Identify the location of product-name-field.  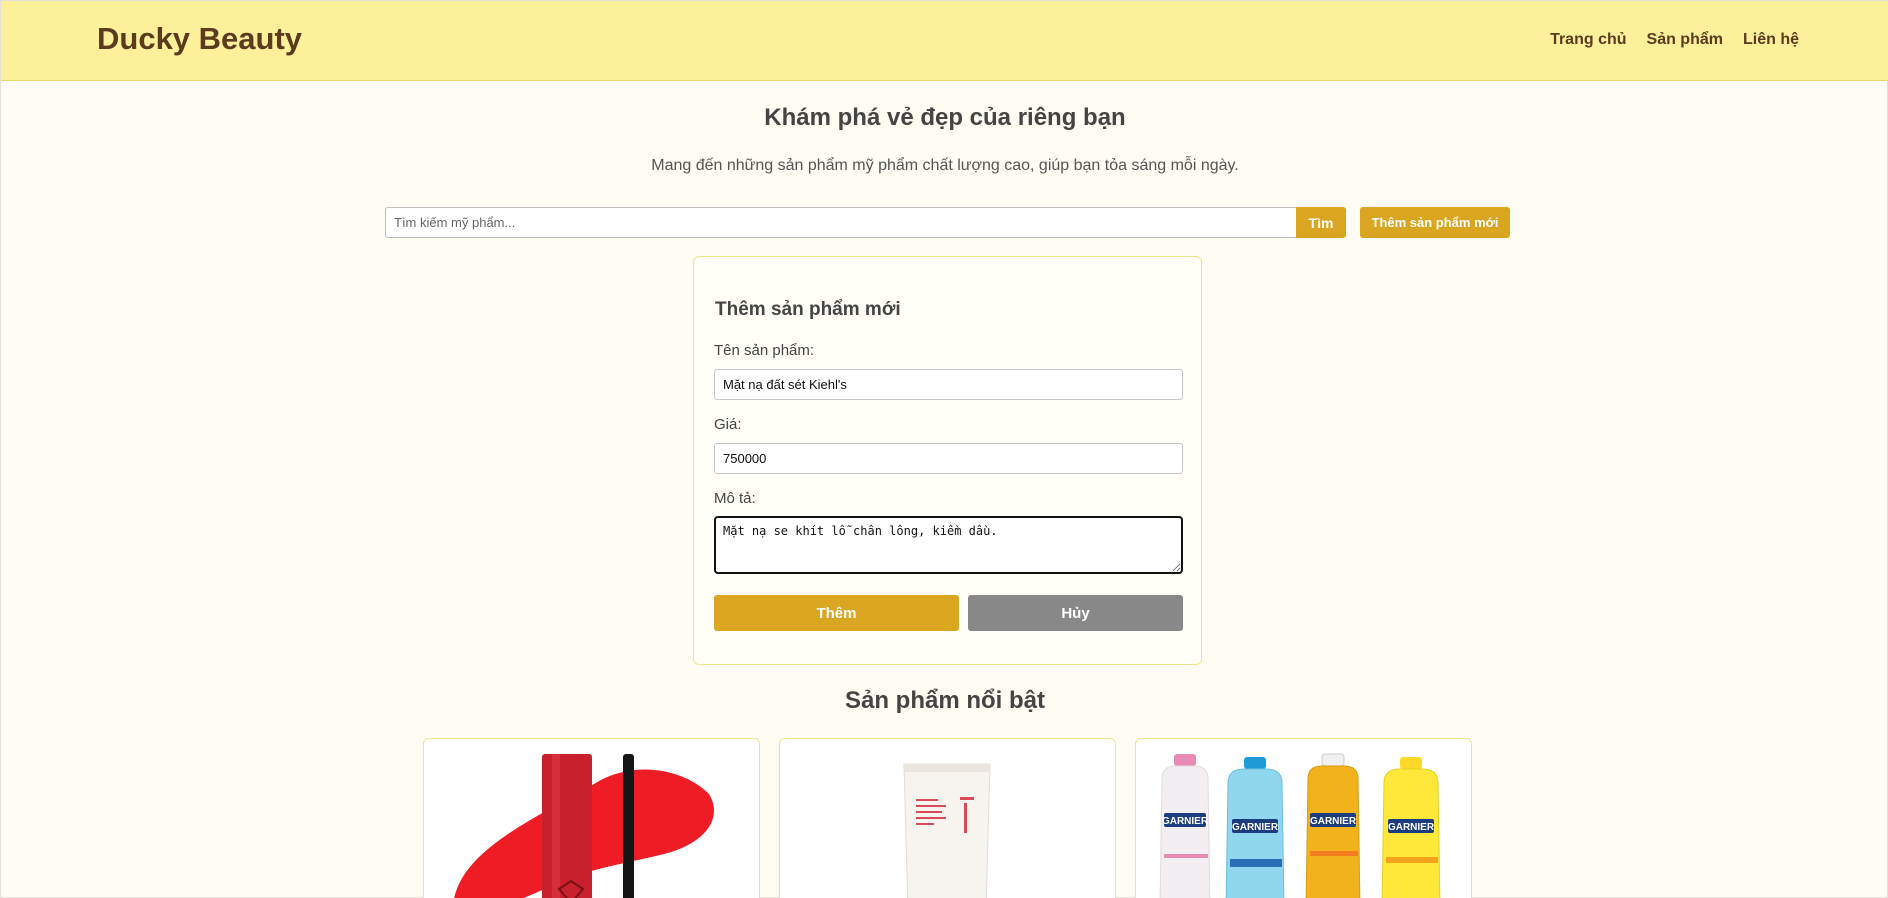
(948, 384).